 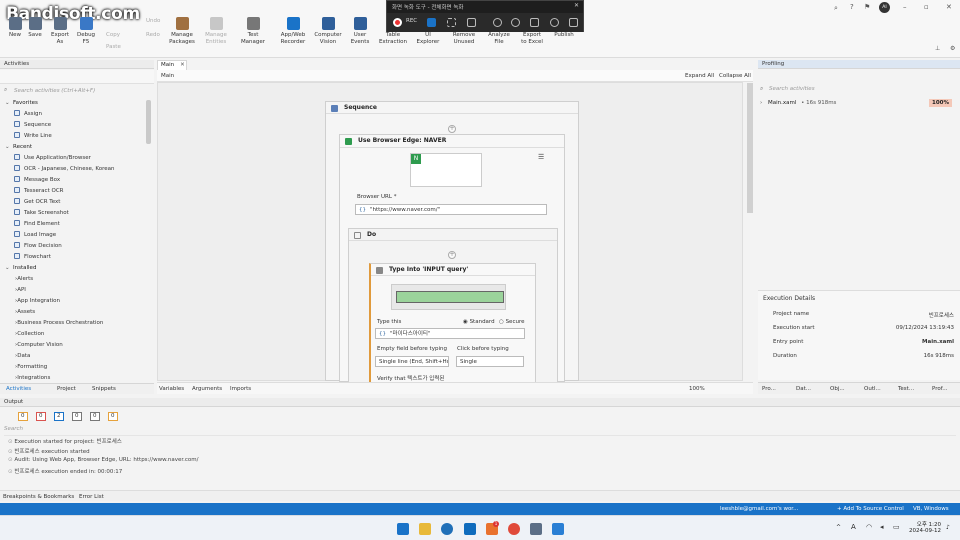 What do you see at coordinates (858, 89) in the screenshot?
I see `profiling-search-input: Search activities` at bounding box center [858, 89].